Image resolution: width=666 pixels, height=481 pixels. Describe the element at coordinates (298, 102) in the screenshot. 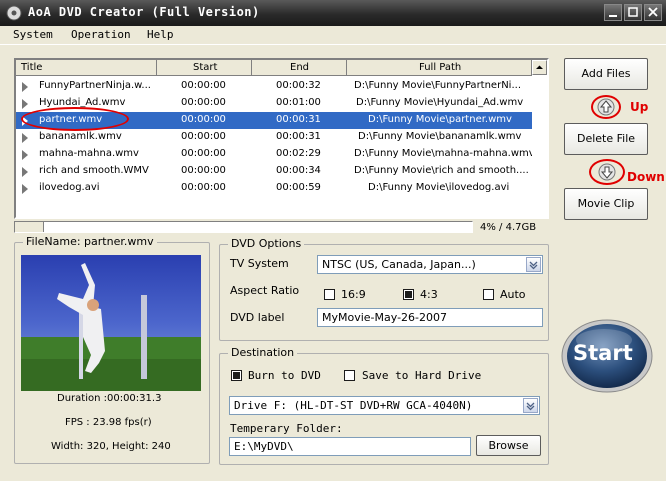

I see `file-end: 00:01:00` at that location.